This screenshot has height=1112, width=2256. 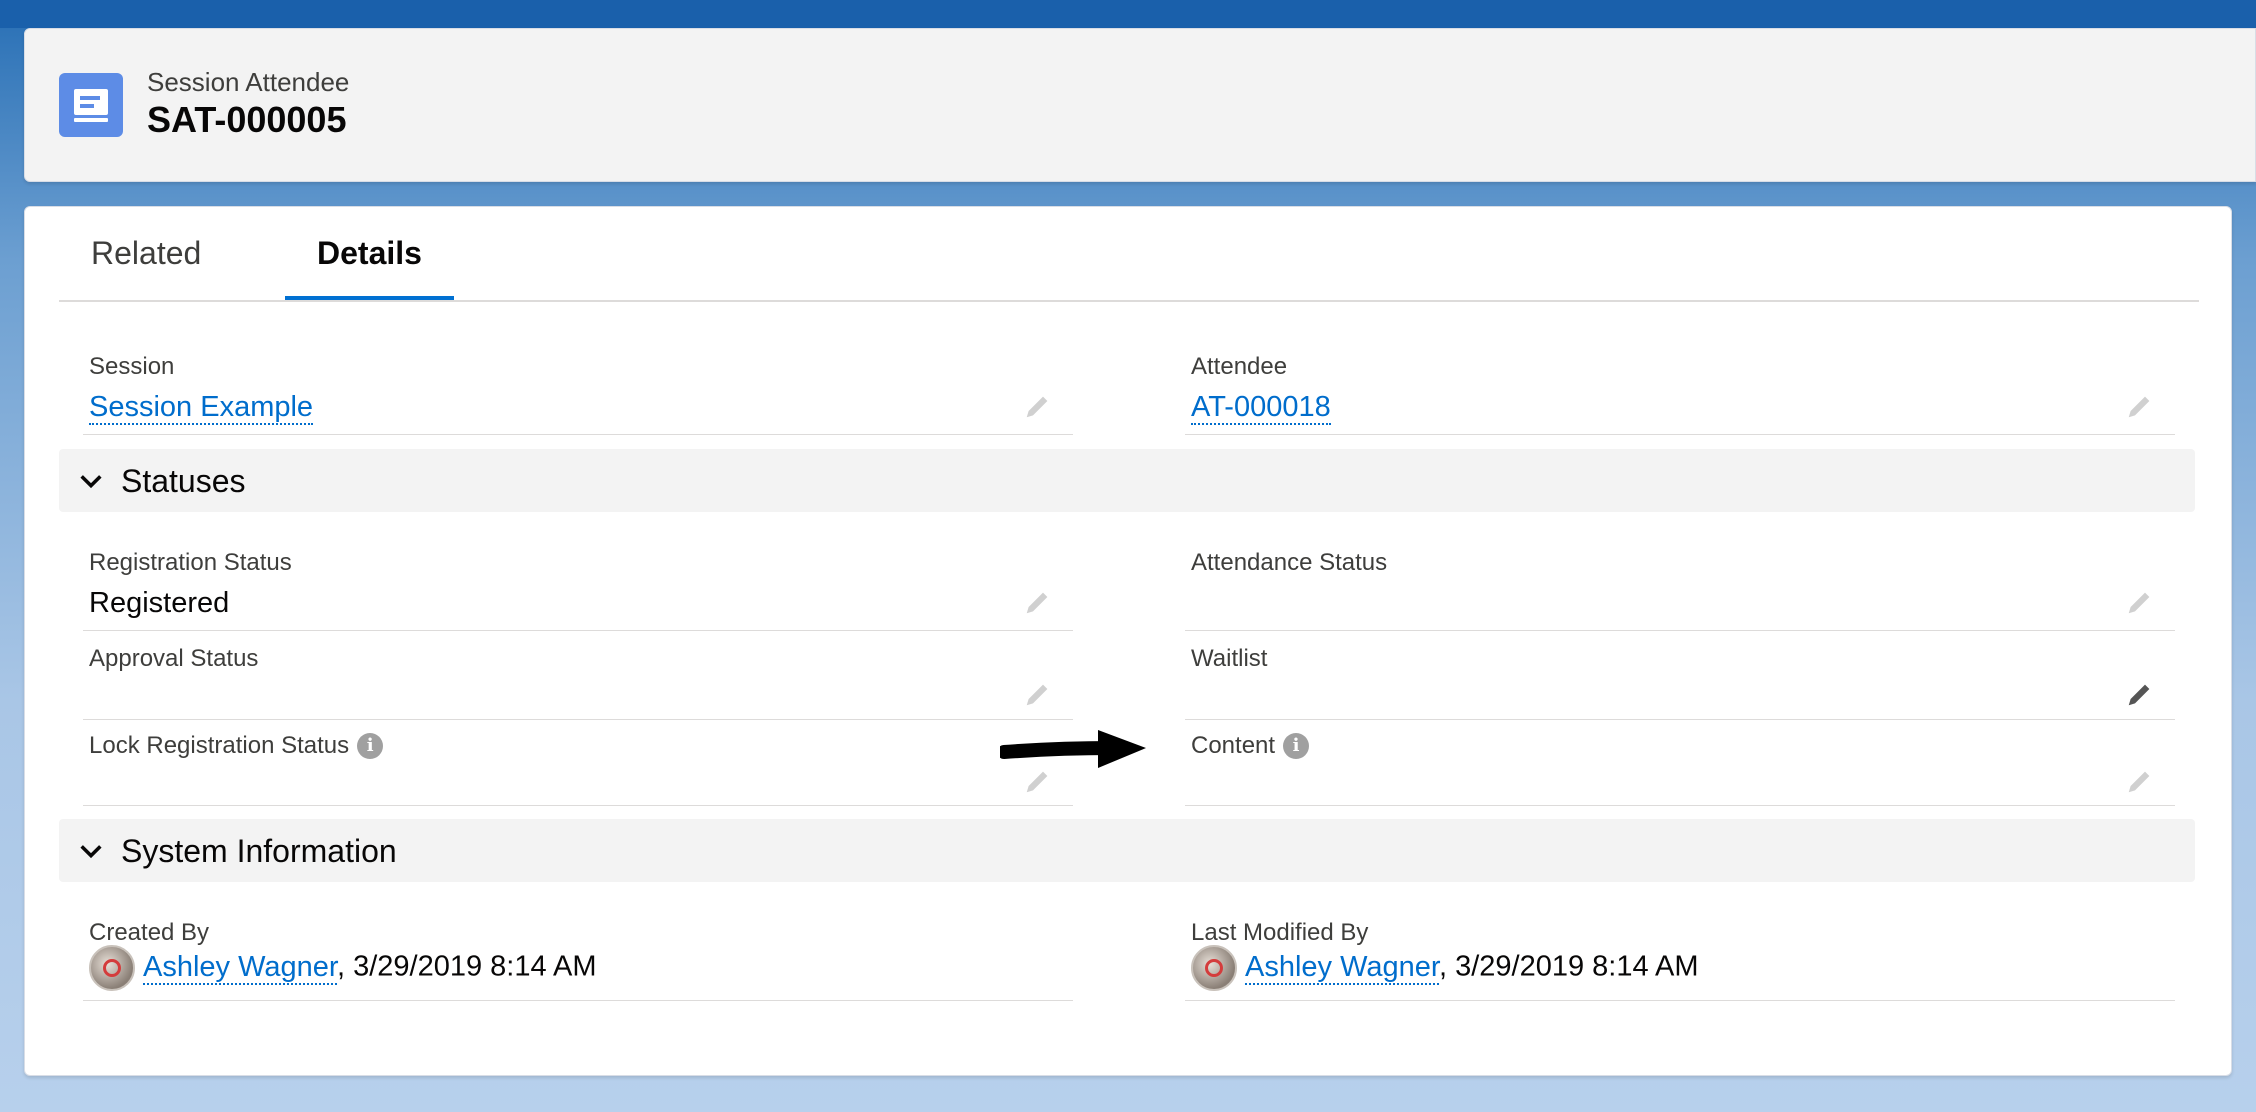 I want to click on field-waitlist: Waitlist, so click(x=1680, y=675).